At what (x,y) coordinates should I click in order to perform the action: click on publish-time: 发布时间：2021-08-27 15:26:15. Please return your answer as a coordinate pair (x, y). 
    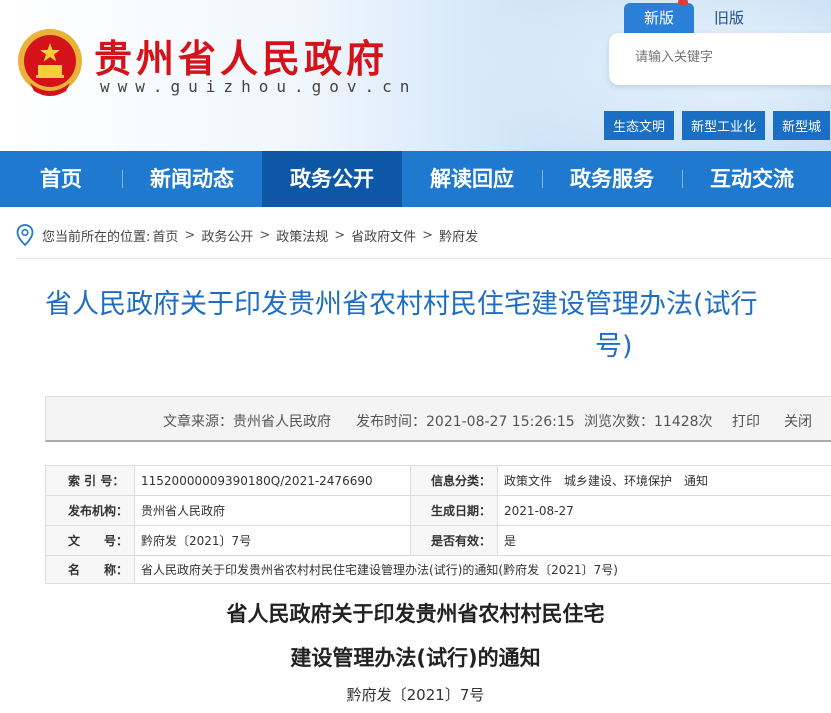
    Looking at the image, I should click on (465, 422).